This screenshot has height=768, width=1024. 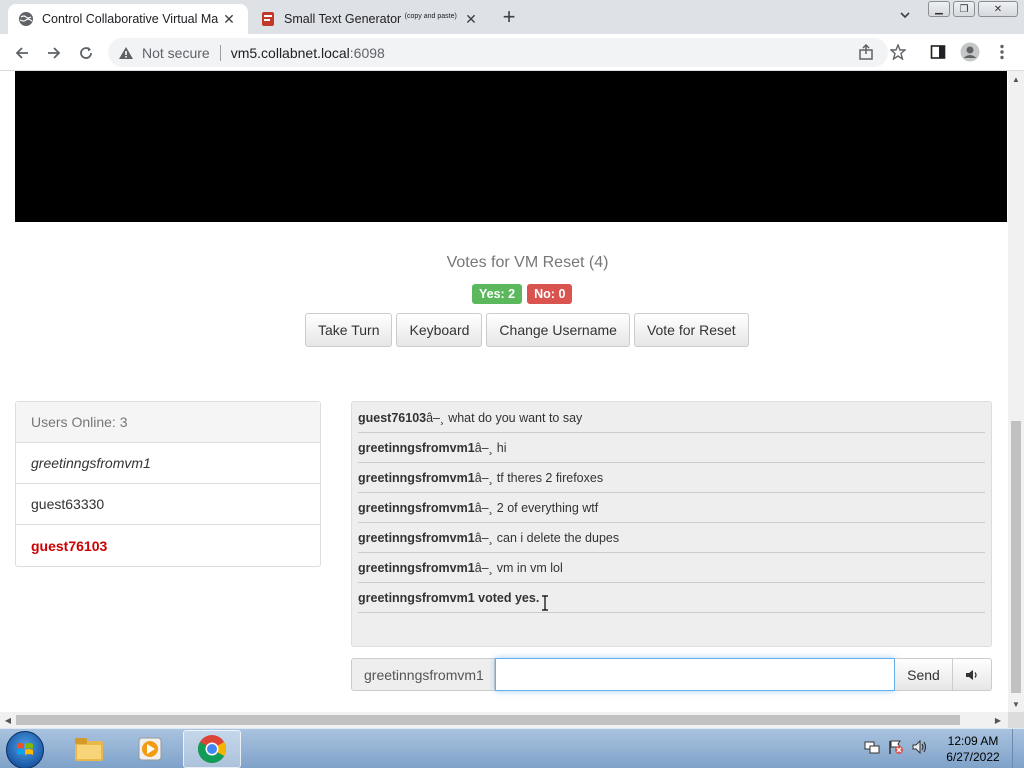 What do you see at coordinates (501, 447) in the screenshot?
I see `chat-text: hi` at bounding box center [501, 447].